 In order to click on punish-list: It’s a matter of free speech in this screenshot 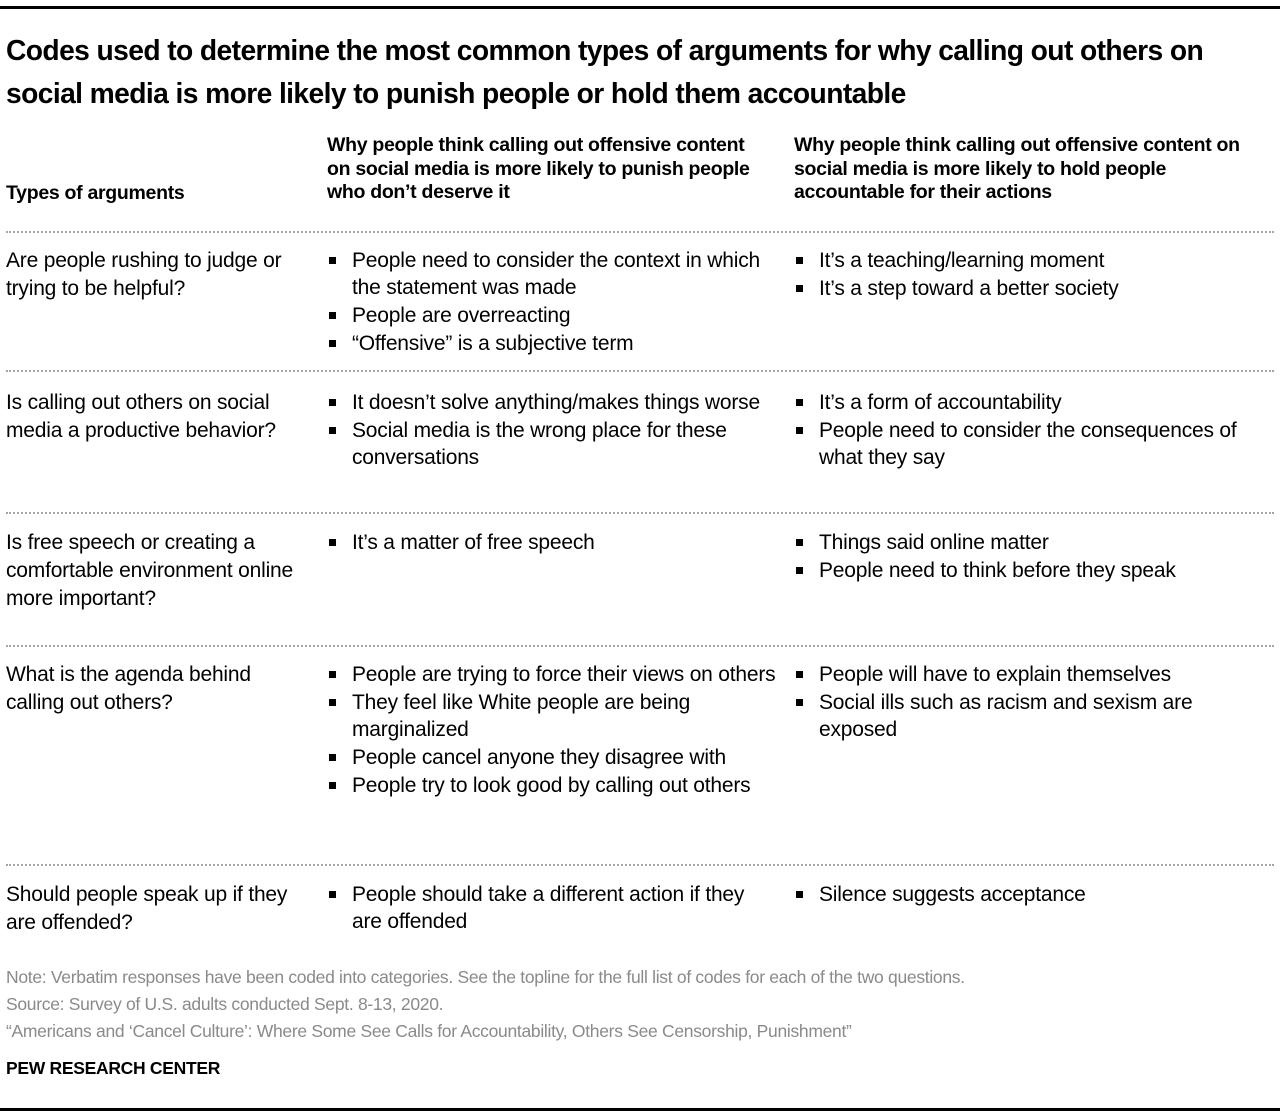, I will do `click(552, 543)`.